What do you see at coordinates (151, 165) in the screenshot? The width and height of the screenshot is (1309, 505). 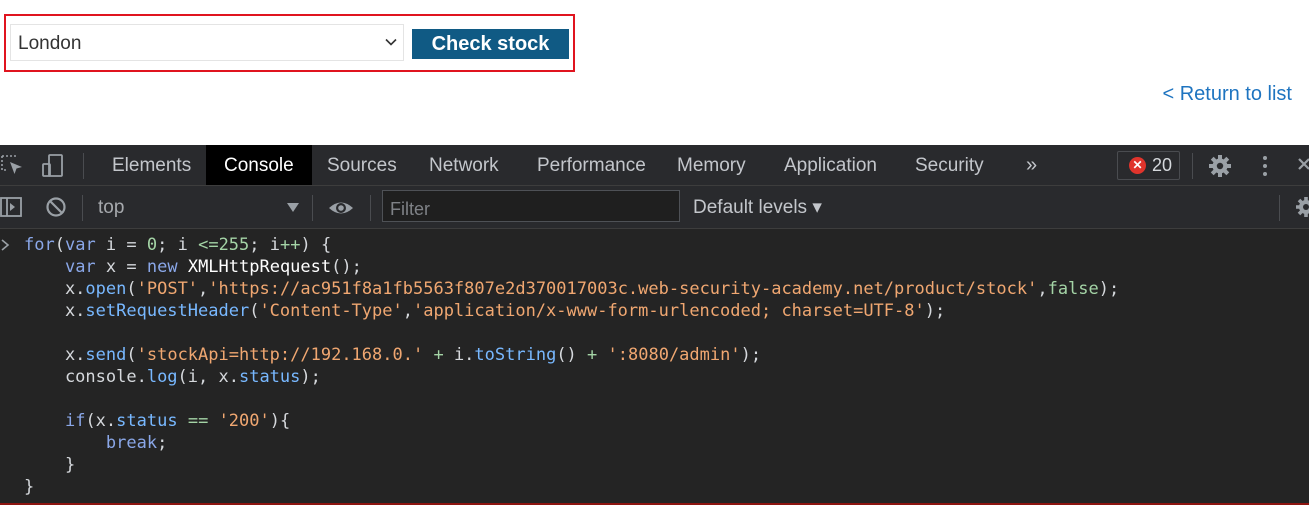 I see `tab-elements: Elements` at bounding box center [151, 165].